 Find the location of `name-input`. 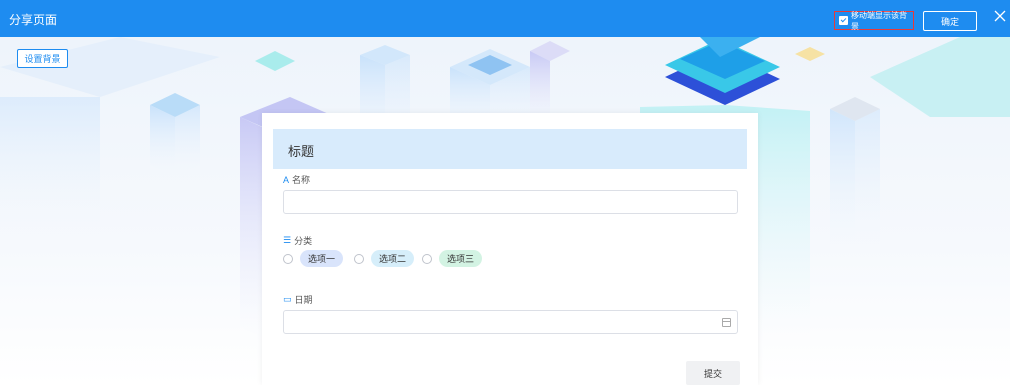

name-input is located at coordinates (510, 202).